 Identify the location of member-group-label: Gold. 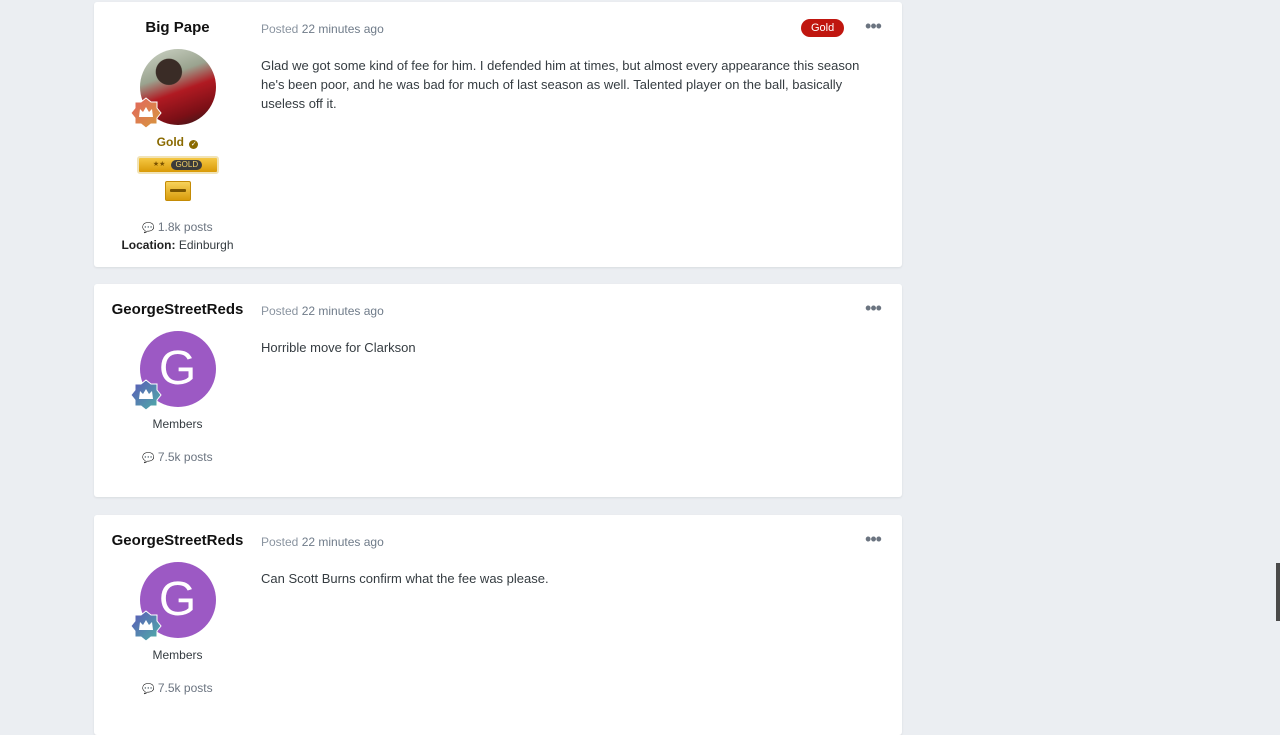
(170, 142).